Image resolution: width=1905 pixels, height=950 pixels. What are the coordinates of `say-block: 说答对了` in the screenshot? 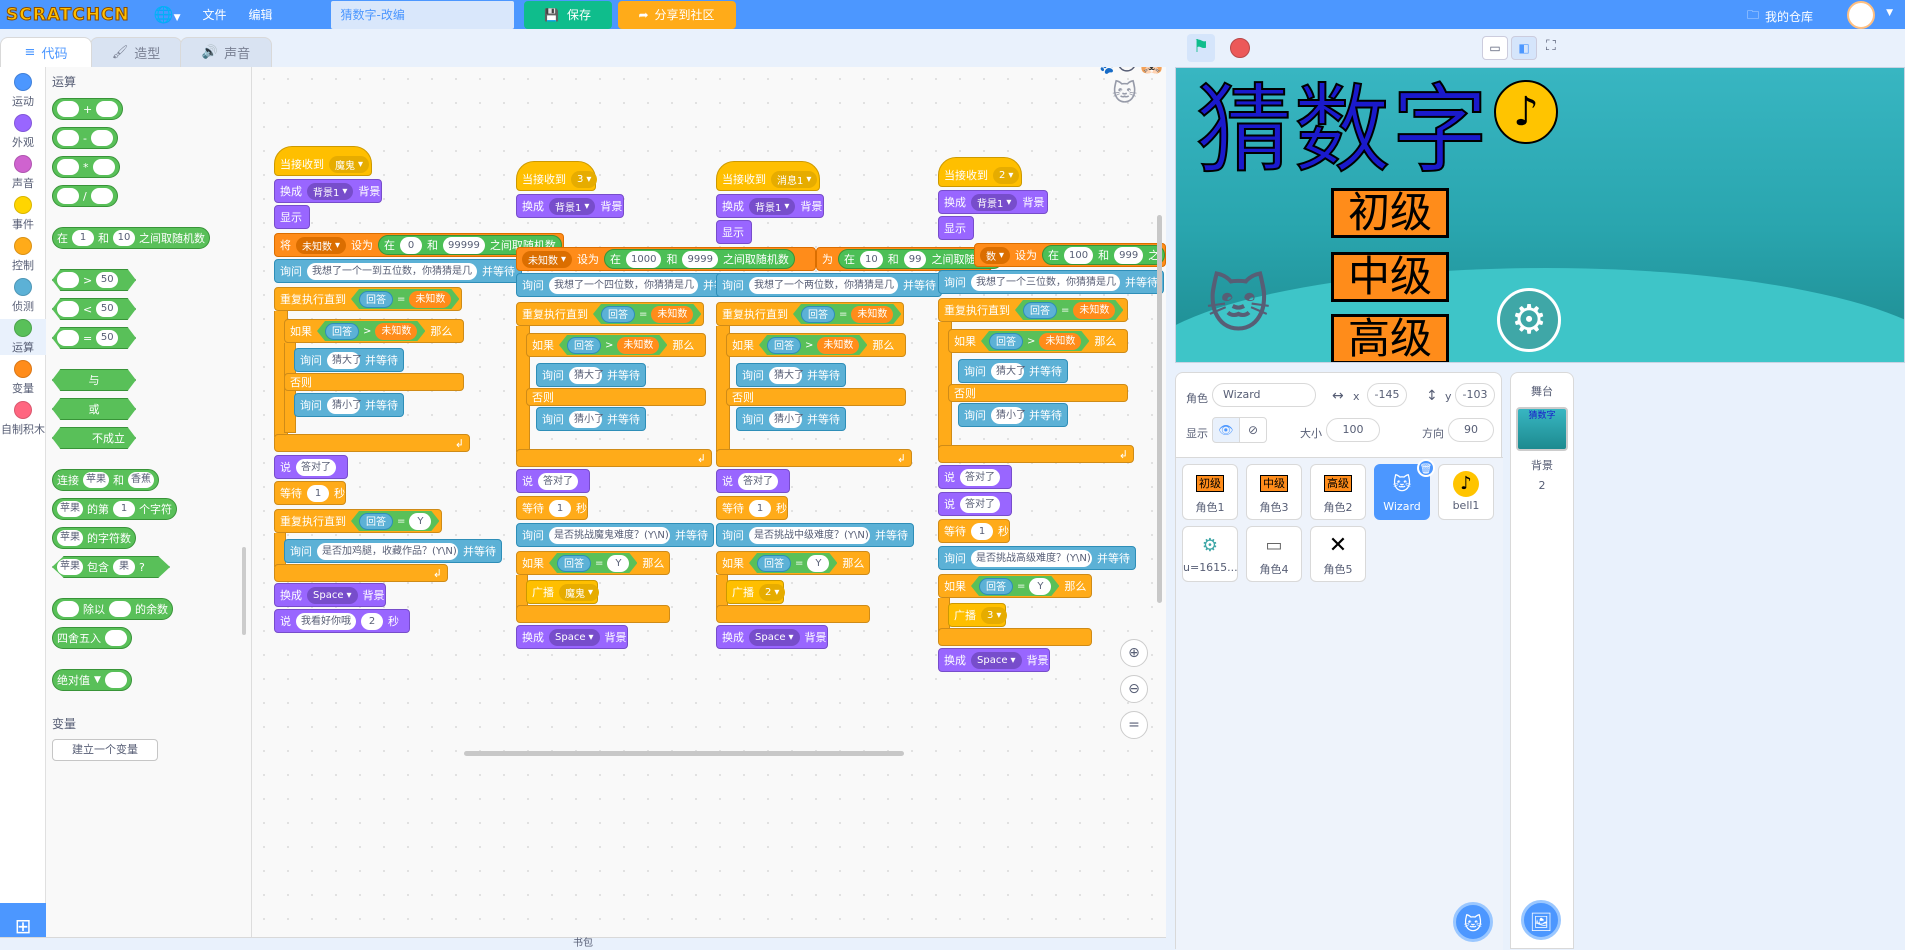 It's located at (753, 481).